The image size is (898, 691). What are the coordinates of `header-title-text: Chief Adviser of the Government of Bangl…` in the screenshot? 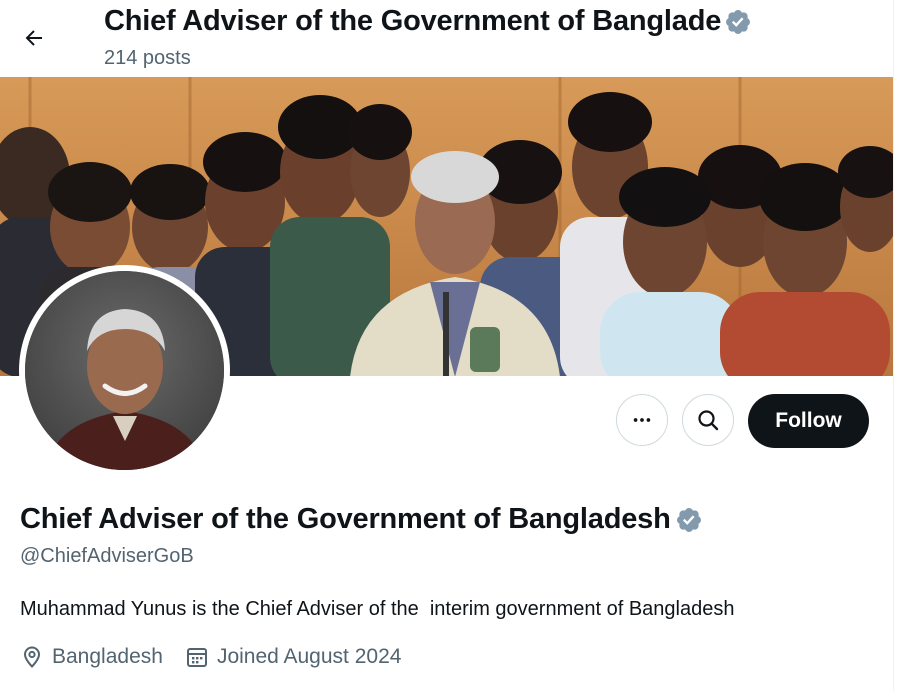 It's located at (413, 21).